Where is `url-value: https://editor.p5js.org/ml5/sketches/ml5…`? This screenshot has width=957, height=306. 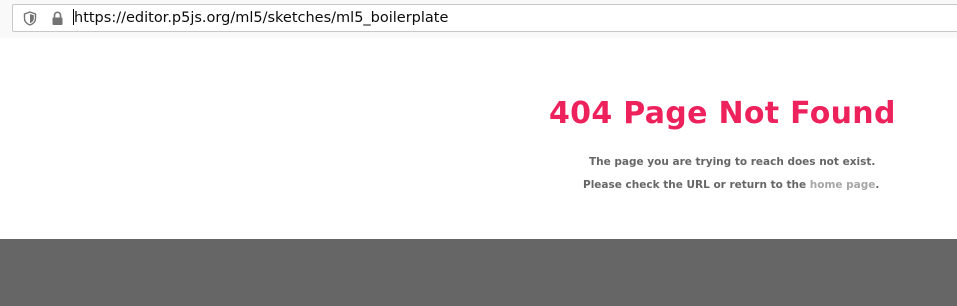
url-value: https://editor.p5js.org/ml5/sketches/ml5… is located at coordinates (261, 18).